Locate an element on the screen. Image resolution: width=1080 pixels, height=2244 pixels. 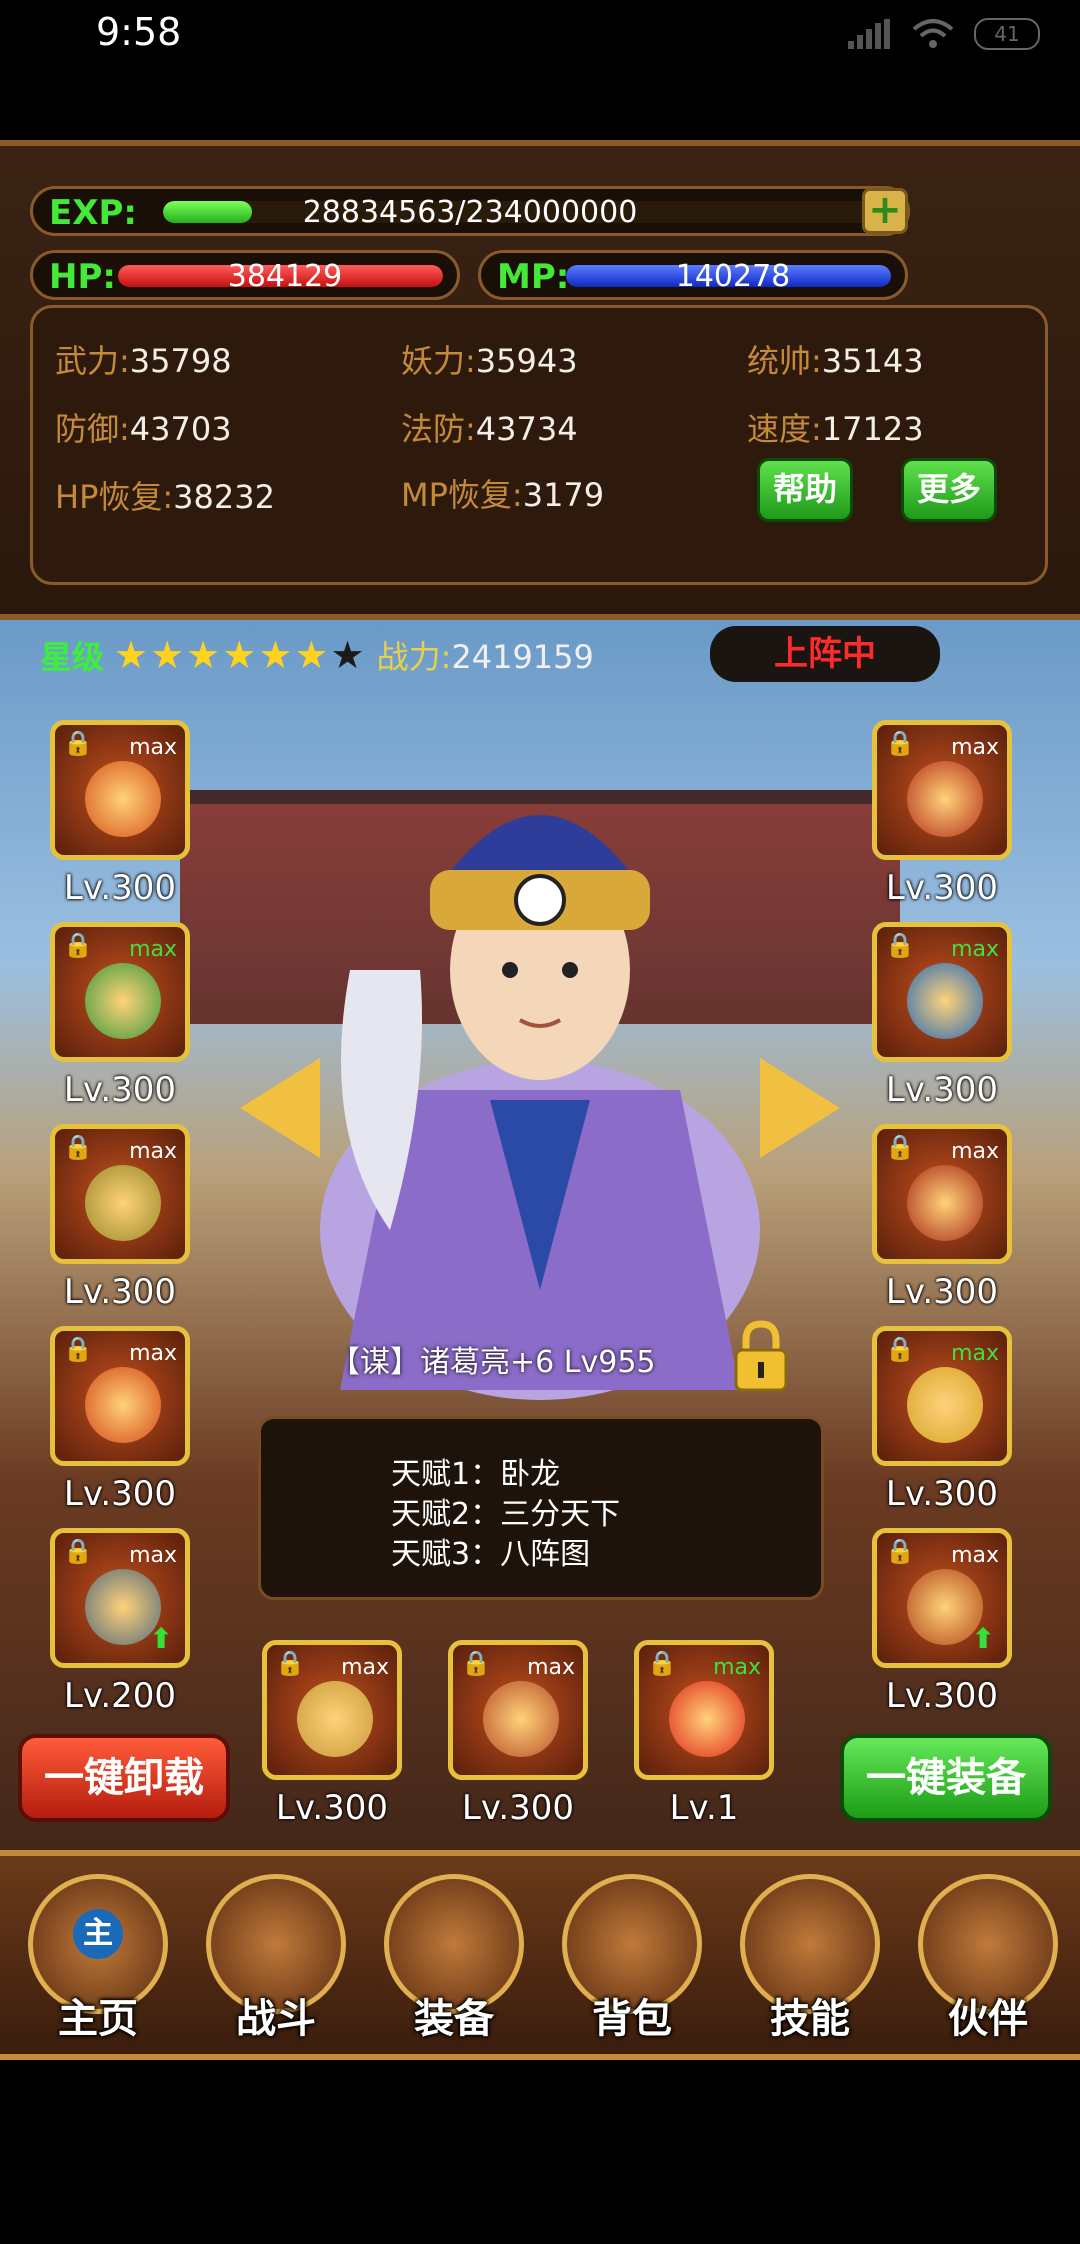
equipment-slot-left-1: 🔒 max is located at coordinates (120, 790).